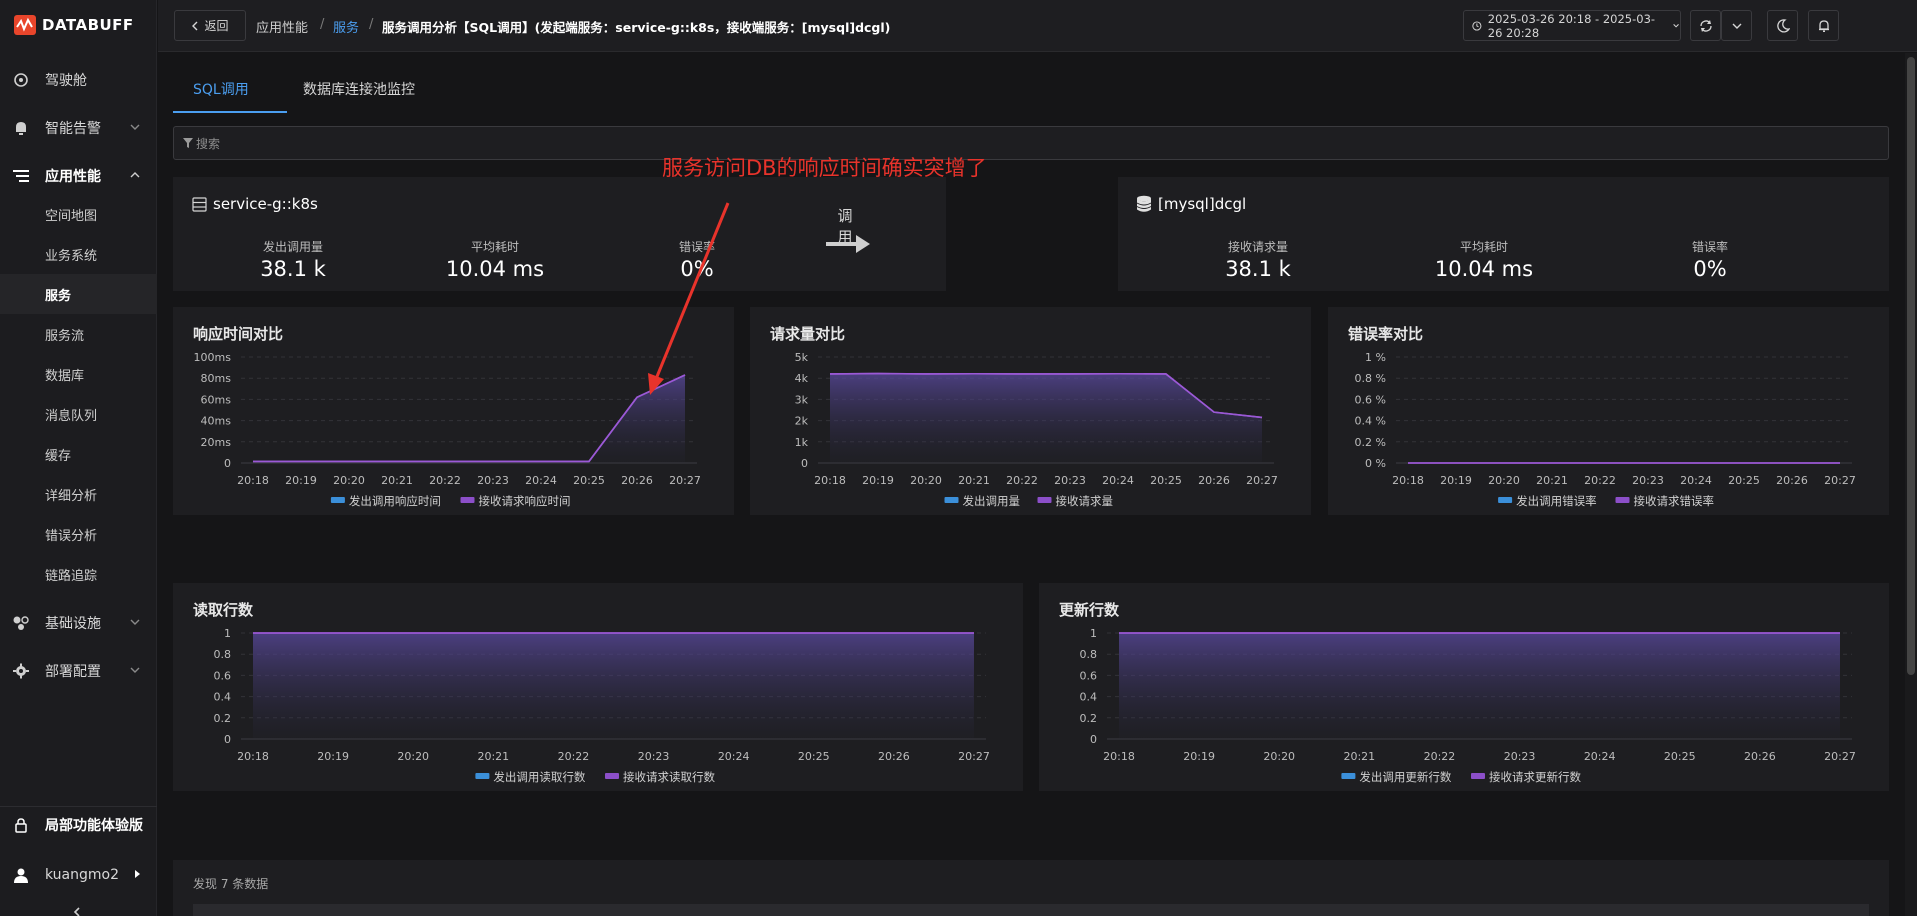  I want to click on subnav-item-business: 业务系统, so click(78, 254).